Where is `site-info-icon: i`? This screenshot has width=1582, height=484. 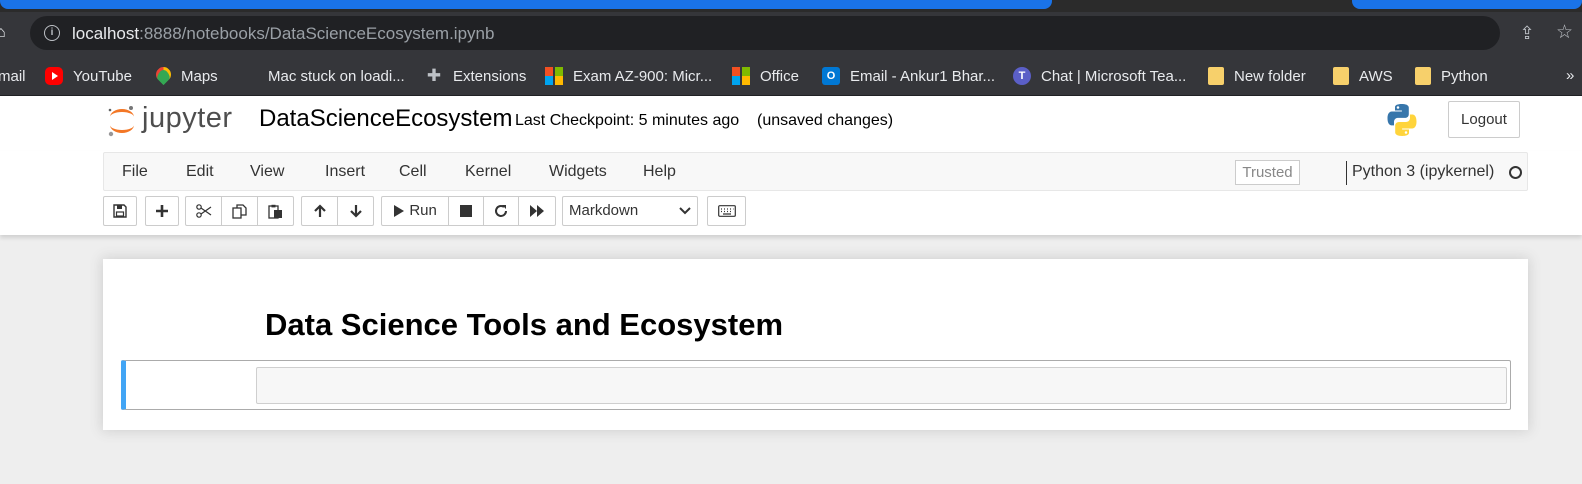
site-info-icon: i is located at coordinates (52, 33).